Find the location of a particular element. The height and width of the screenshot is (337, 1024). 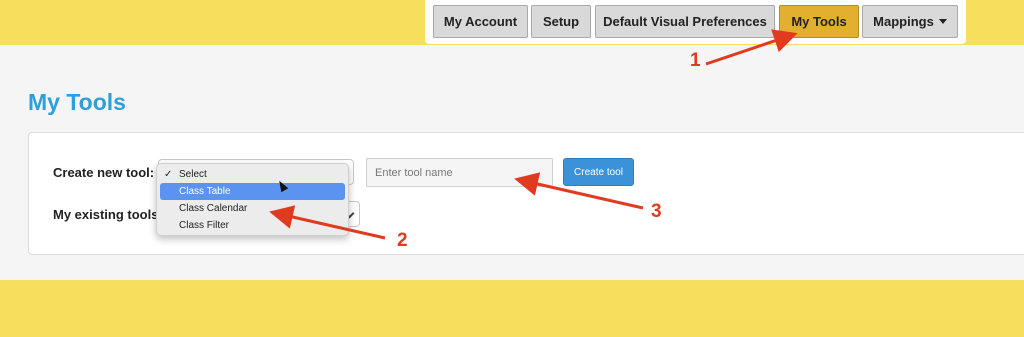

nav-setup: Setup is located at coordinates (561, 21).